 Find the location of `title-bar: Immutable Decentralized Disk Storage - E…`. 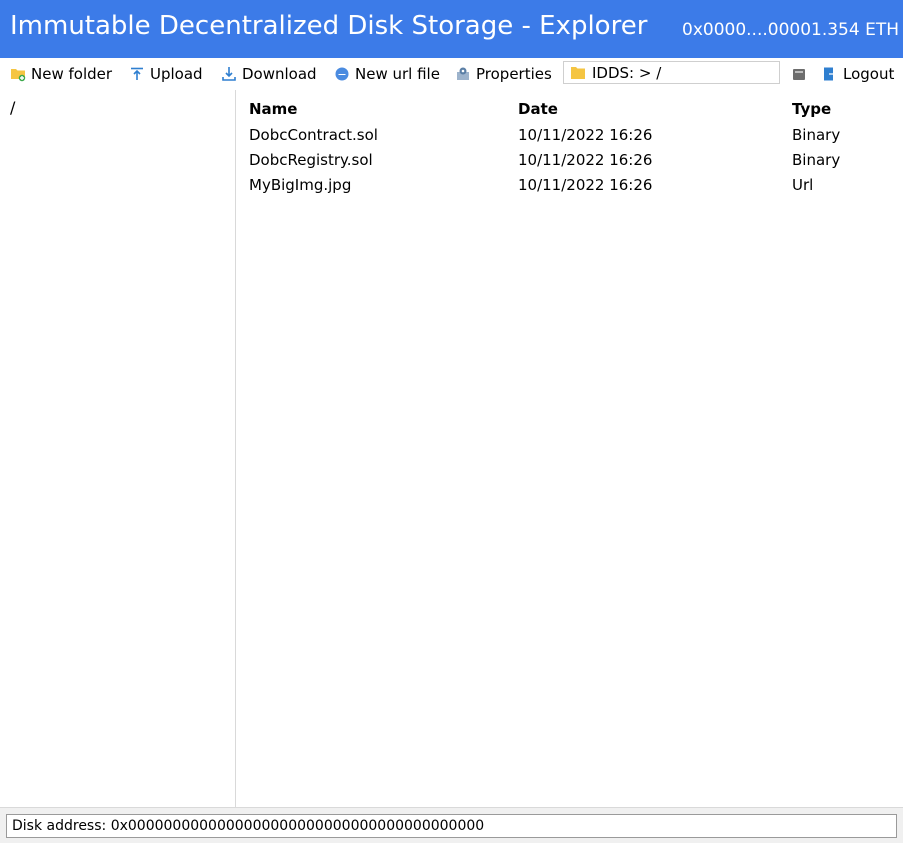

title-bar: Immutable Decentralized Disk Storage - E… is located at coordinates (451, 29).